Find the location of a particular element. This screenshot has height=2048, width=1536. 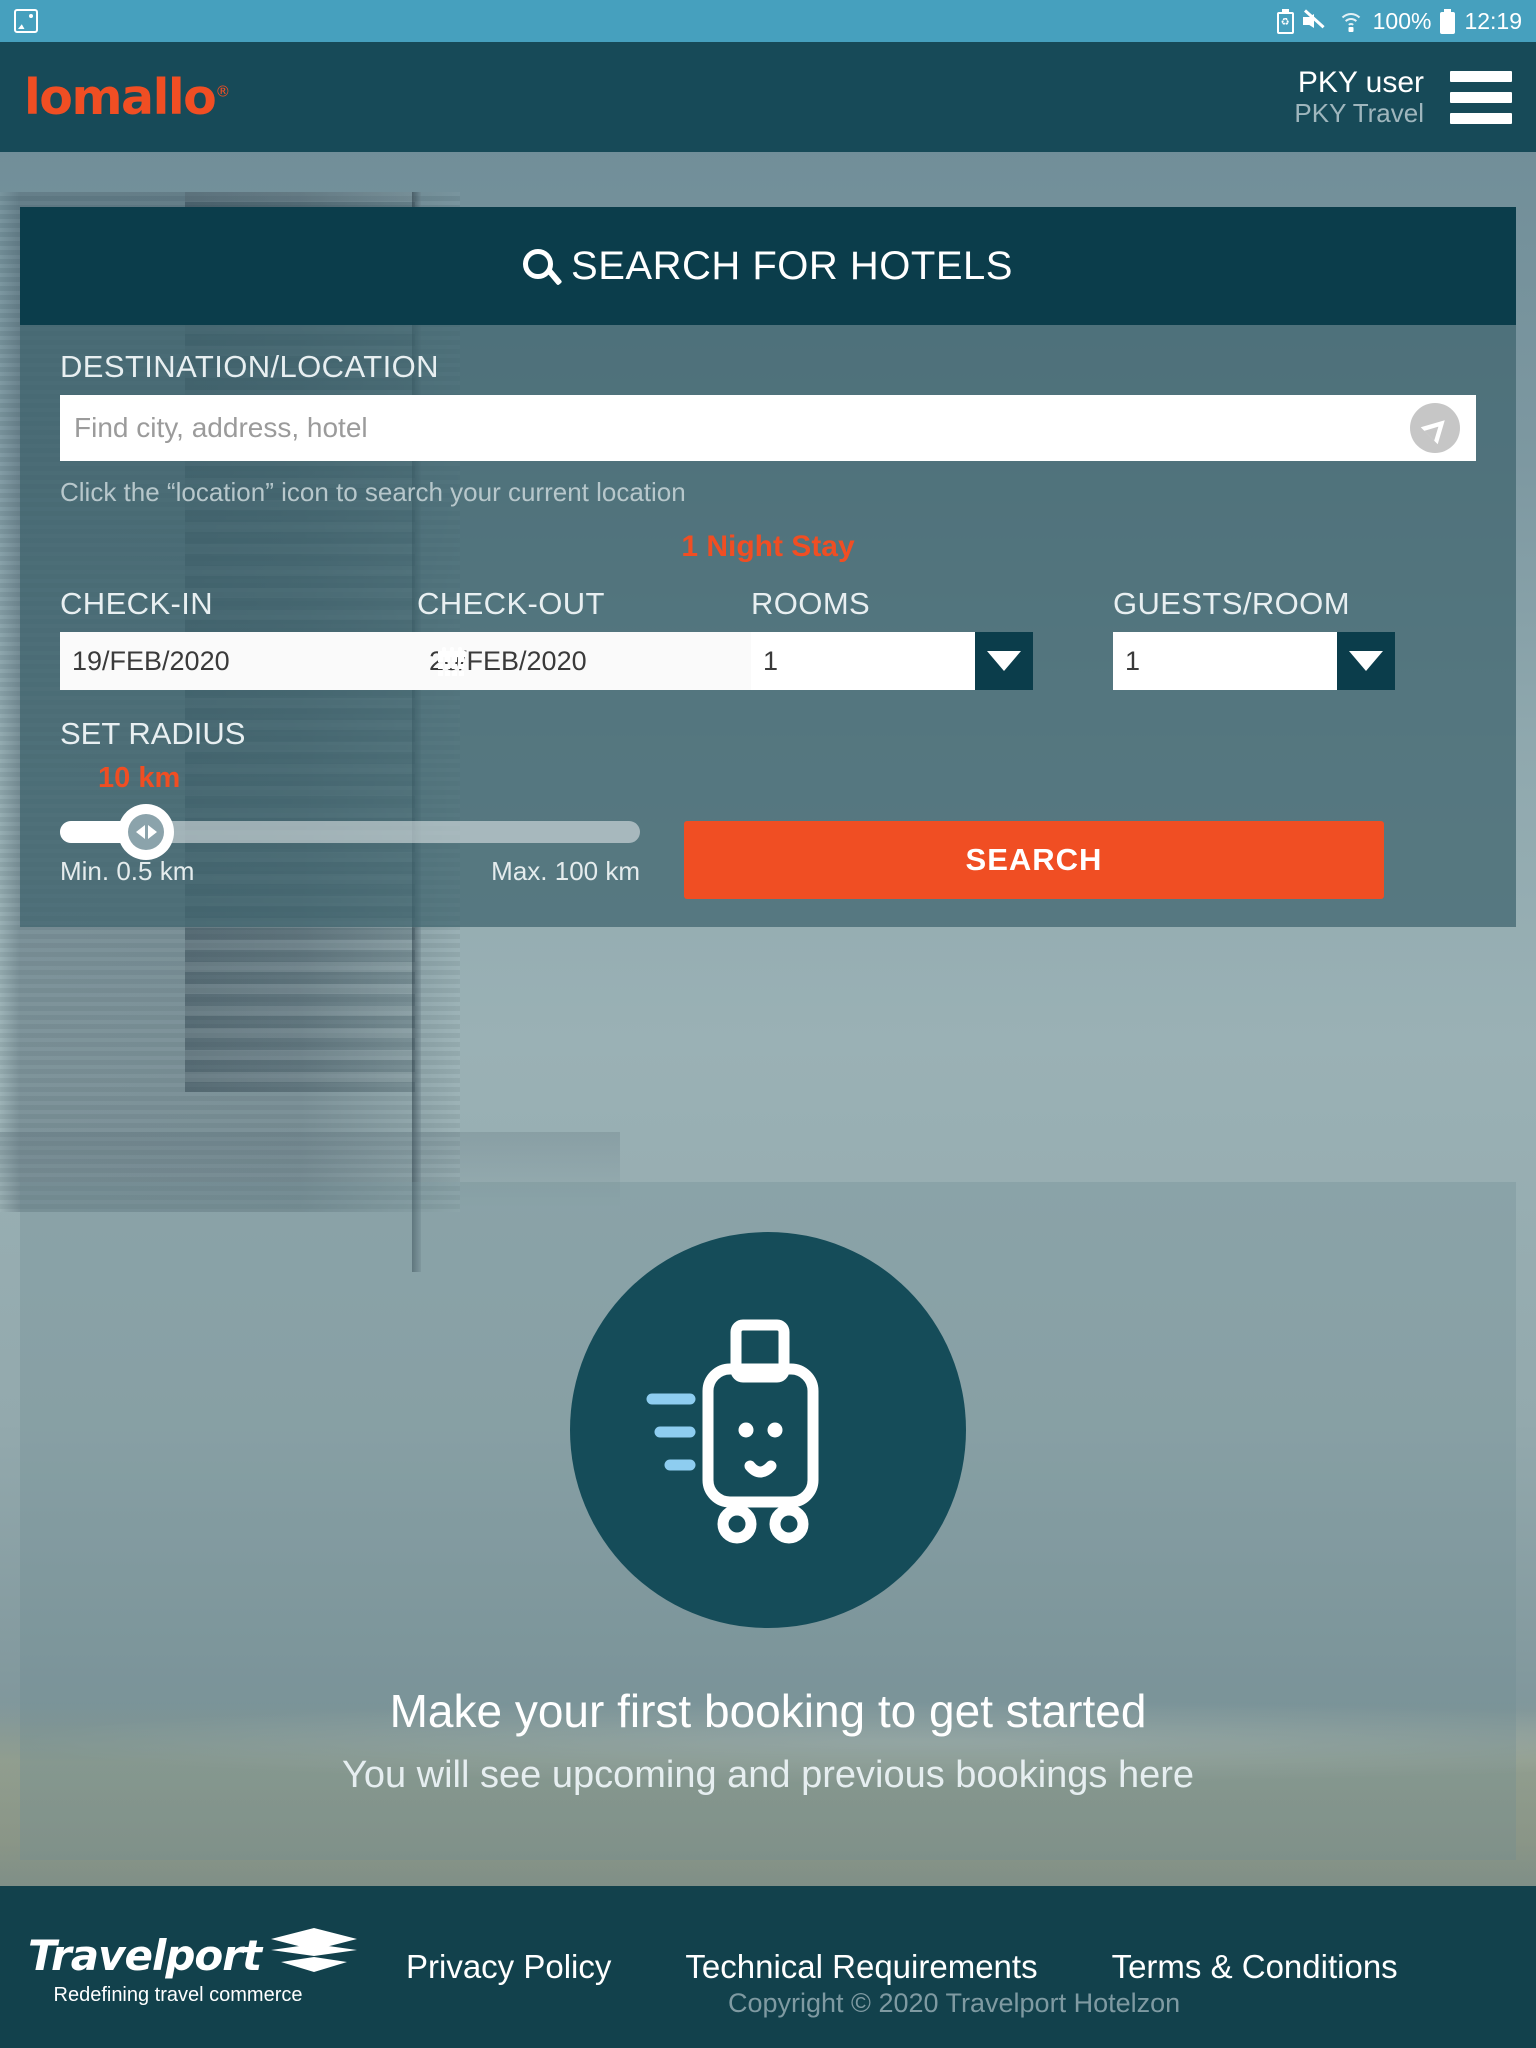

wifi-icon is located at coordinates (1350, 21).